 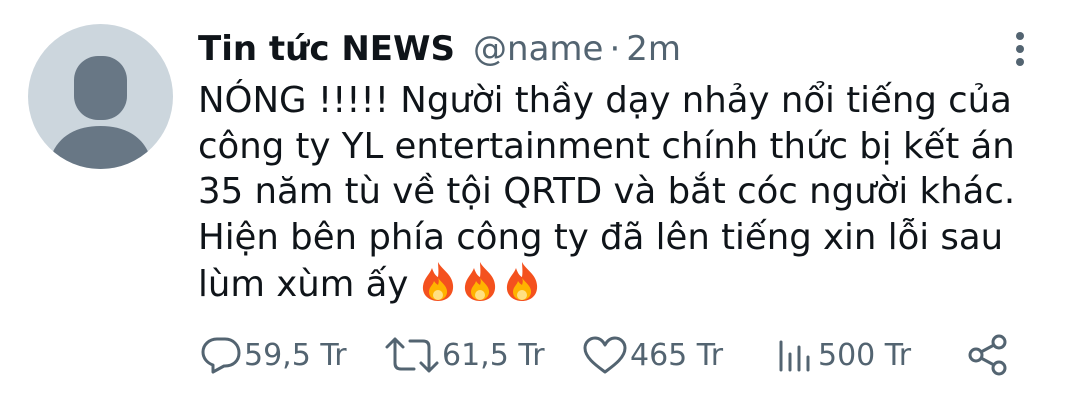 I want to click on like-button: 465 Tr, so click(x=652, y=355).